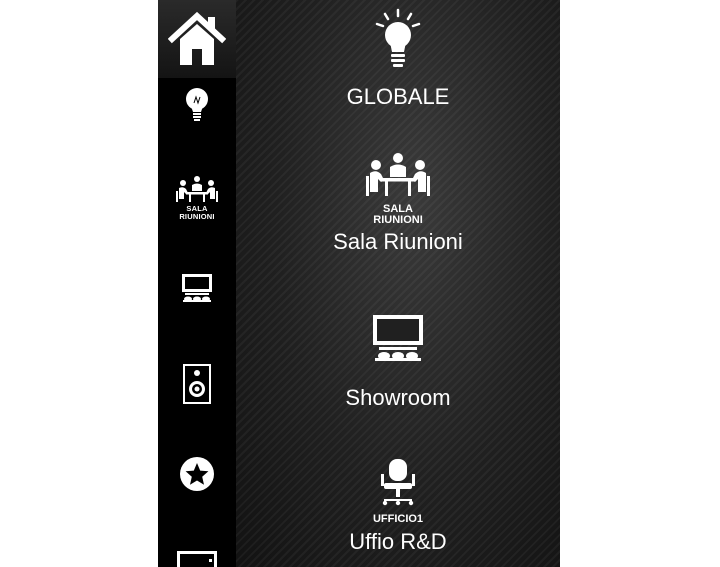 The height and width of the screenshot is (567, 720). What do you see at coordinates (197, 212) in the screenshot?
I see `sidebar-item-label: SALA RIUNIONI` at bounding box center [197, 212].